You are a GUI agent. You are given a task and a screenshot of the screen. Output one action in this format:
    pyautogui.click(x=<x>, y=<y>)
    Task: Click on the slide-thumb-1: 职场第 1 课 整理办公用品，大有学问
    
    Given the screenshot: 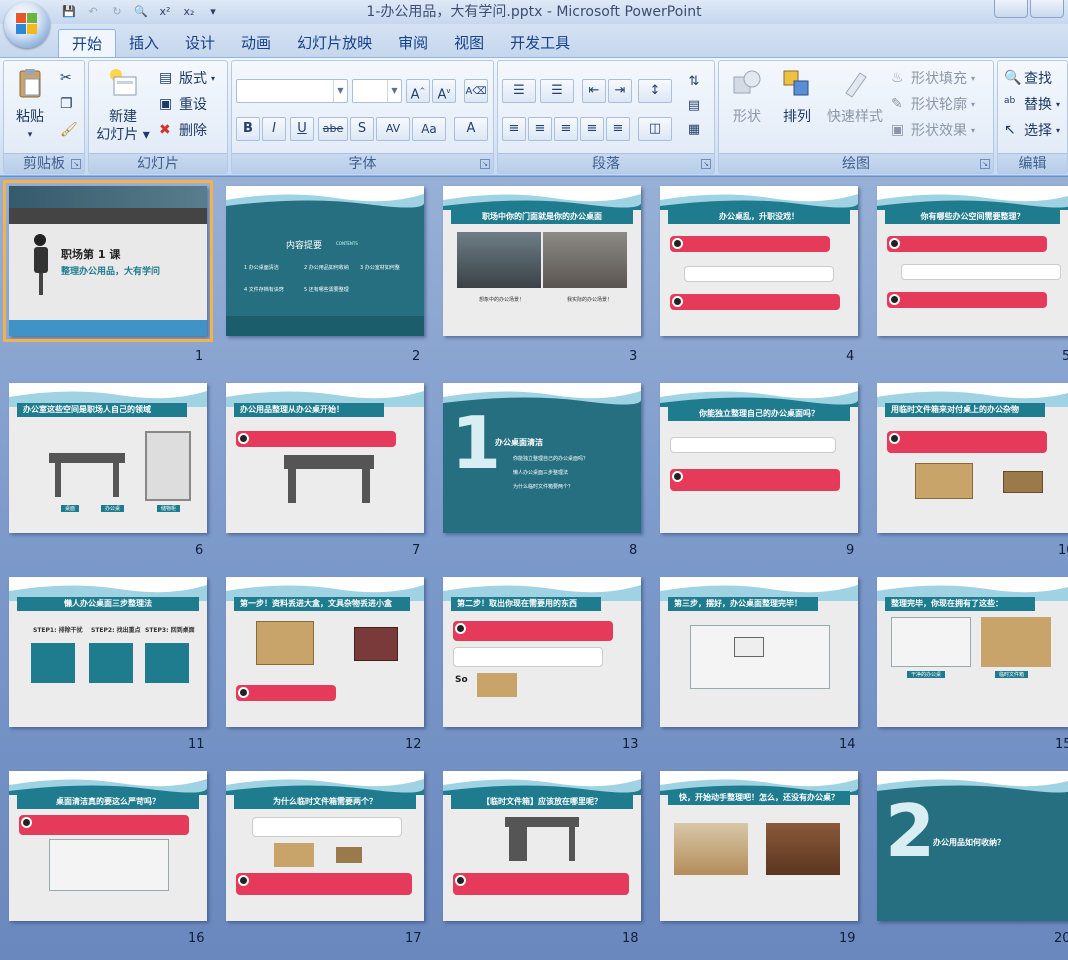 What is the action you would take?
    pyautogui.click(x=108, y=261)
    